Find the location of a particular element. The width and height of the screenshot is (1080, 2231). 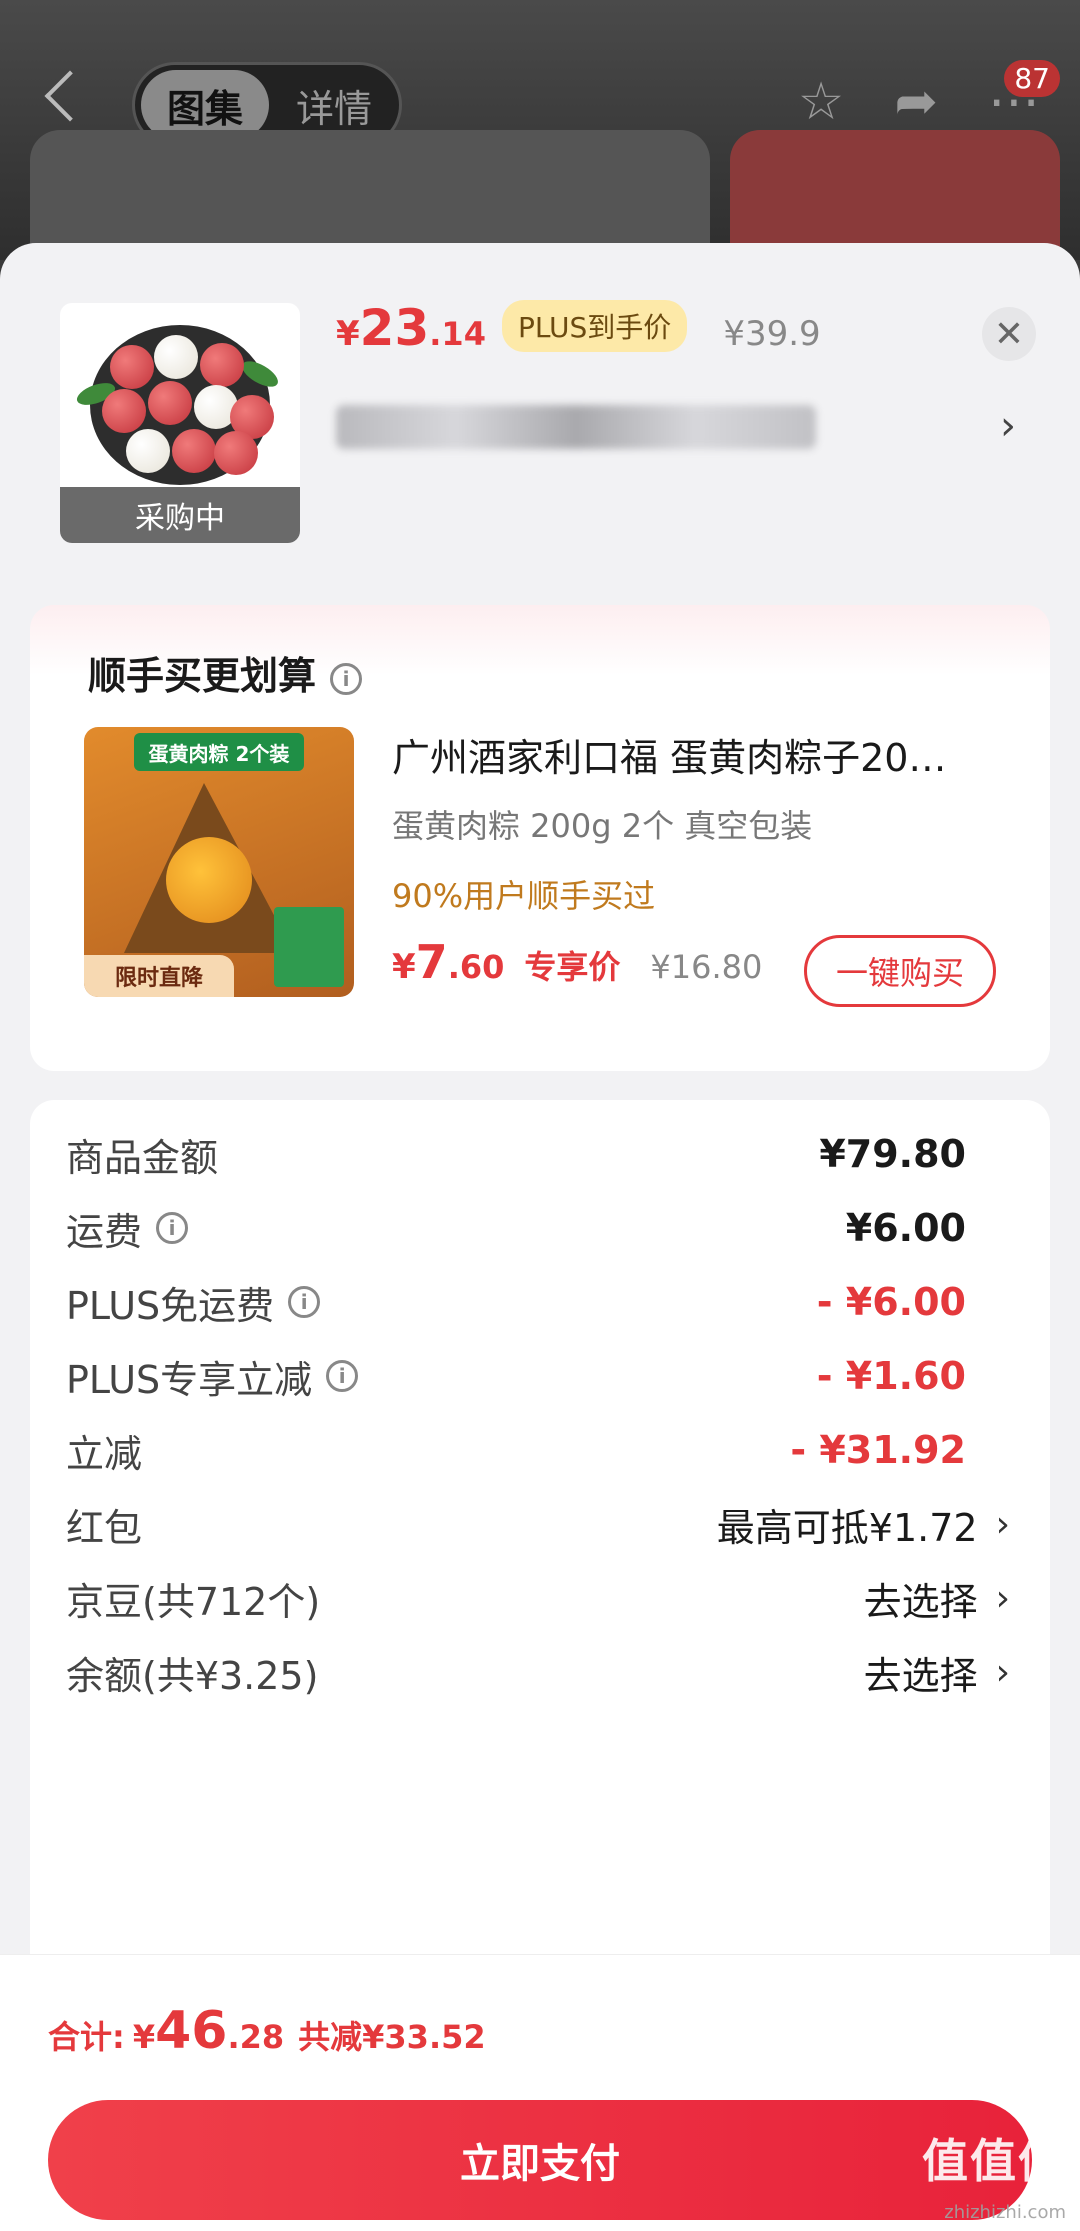

watermark-logo: 值值值 is located at coordinates (994, 2161).